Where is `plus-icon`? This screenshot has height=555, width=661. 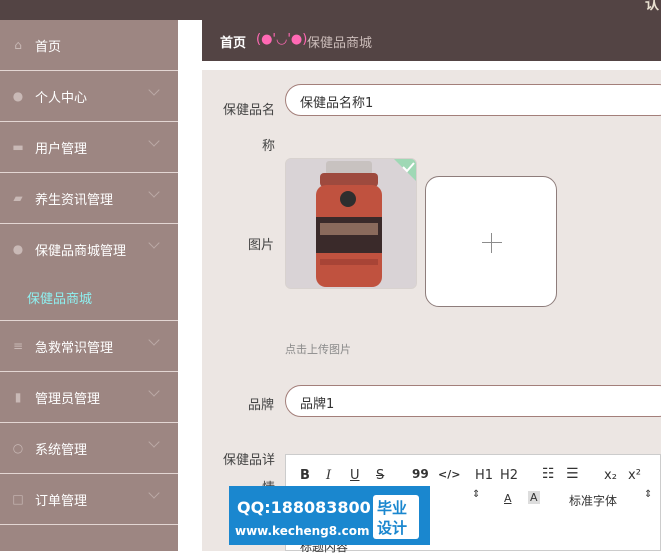
plus-icon is located at coordinates (492, 242).